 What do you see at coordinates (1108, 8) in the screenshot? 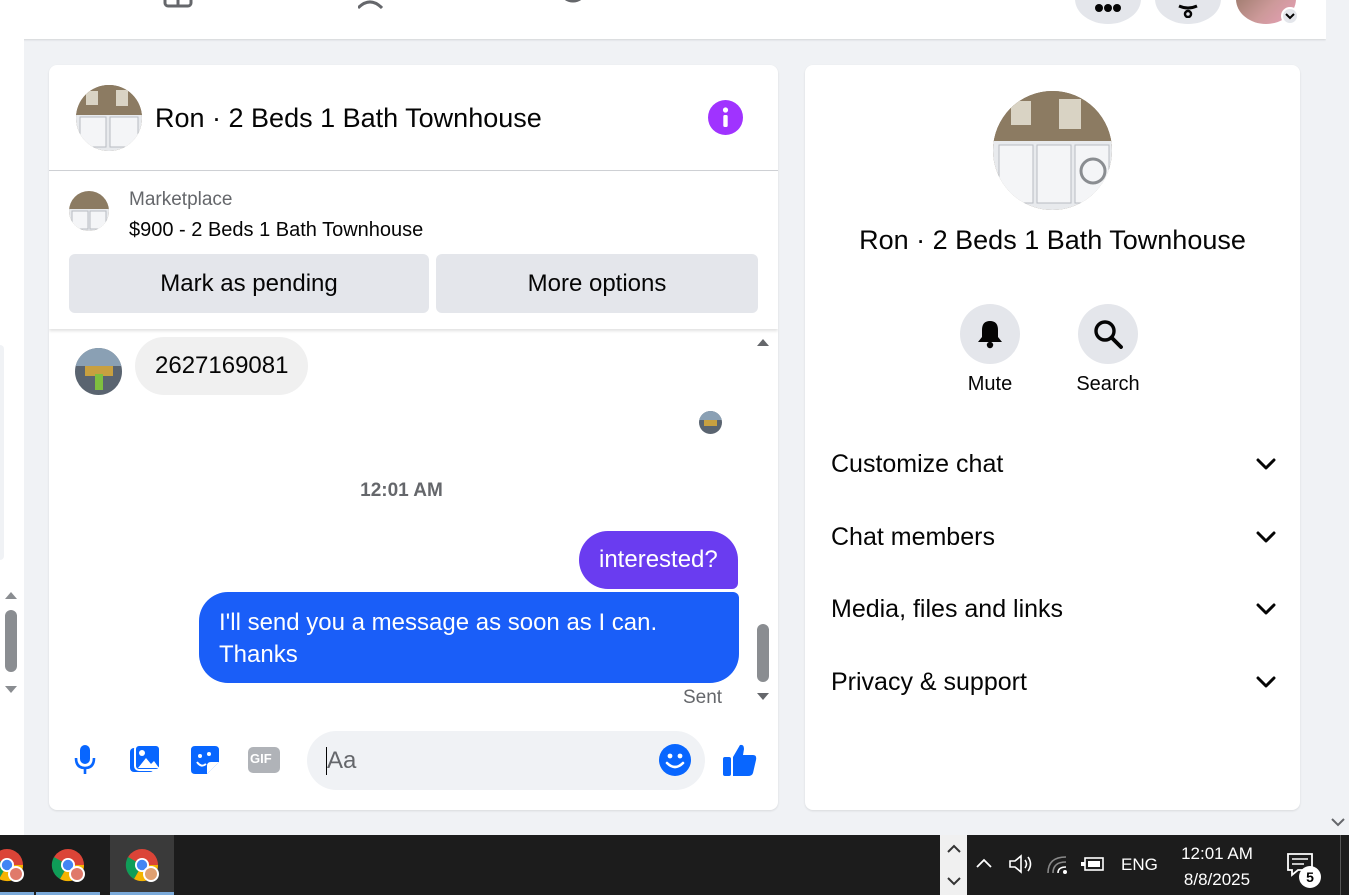
I see `grid-menu-icon` at bounding box center [1108, 8].